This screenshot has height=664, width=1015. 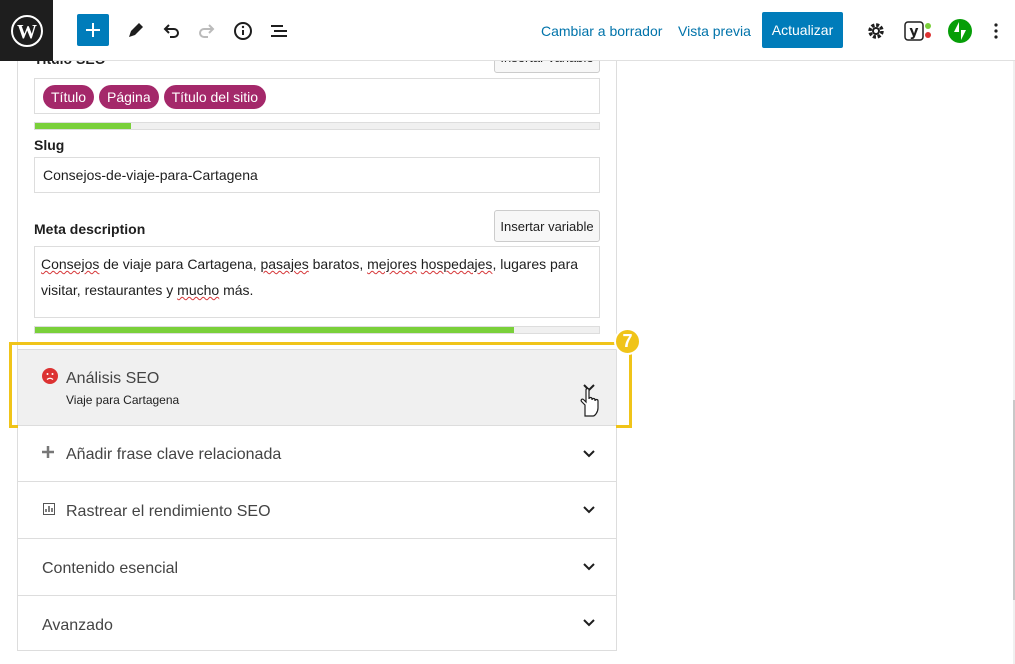 I want to click on wordpress-icon: W, so click(x=26, y=30).